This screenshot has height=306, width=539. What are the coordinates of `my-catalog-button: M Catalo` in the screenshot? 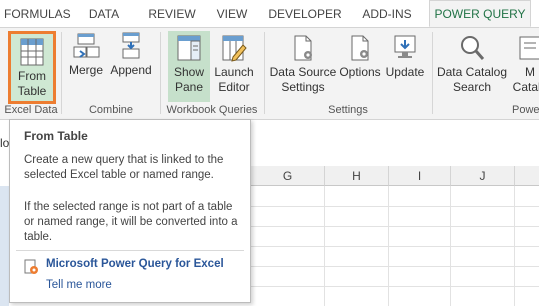 It's located at (524, 66).